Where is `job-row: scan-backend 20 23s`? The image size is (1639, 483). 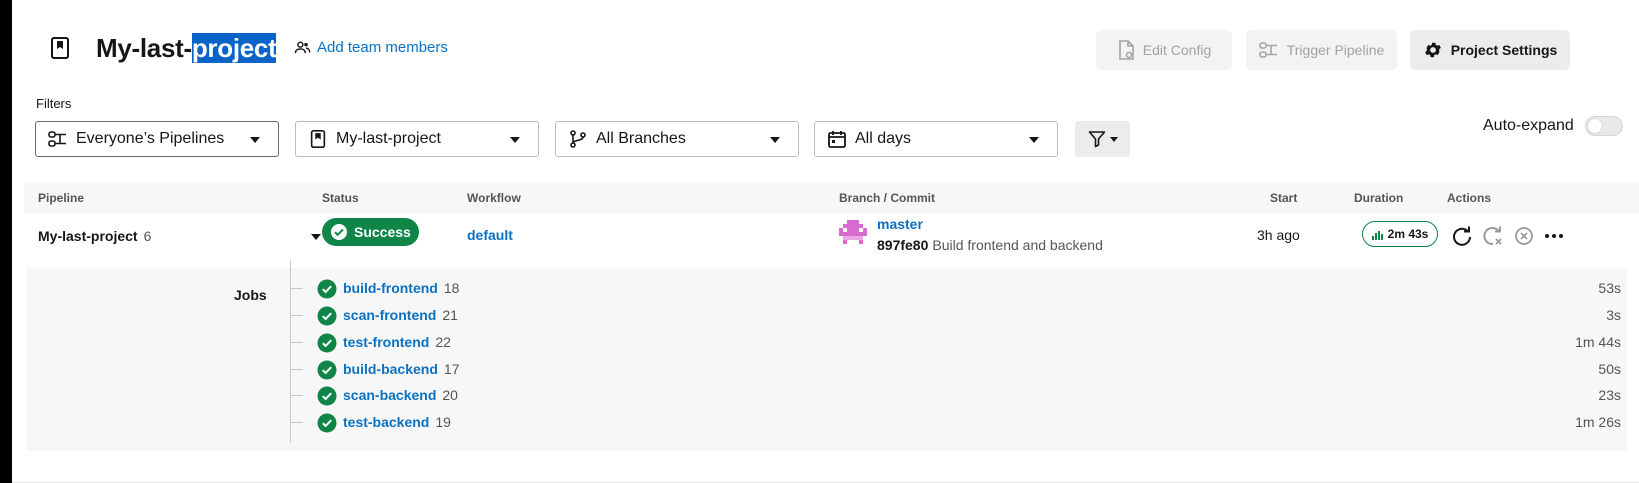 job-row: scan-backend 20 23s is located at coordinates (956, 396).